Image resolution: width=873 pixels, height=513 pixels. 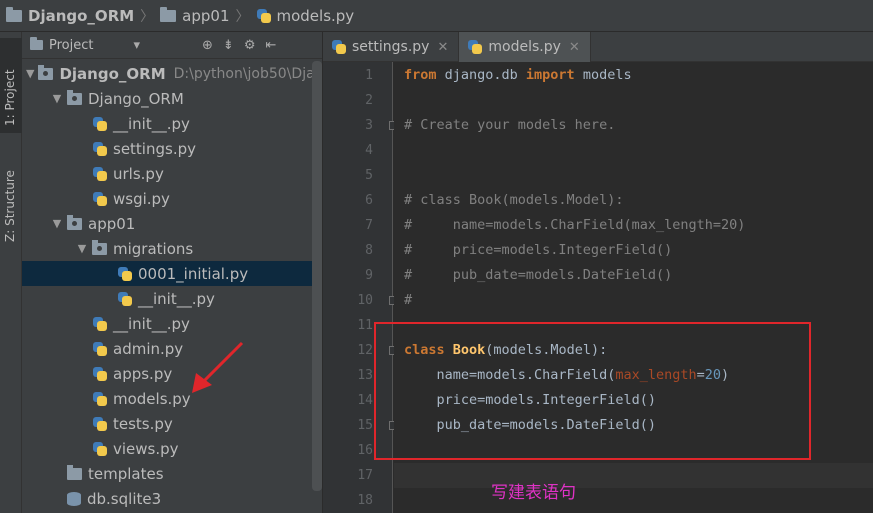 I want to click on tree-item: settings.py, so click(x=172, y=148).